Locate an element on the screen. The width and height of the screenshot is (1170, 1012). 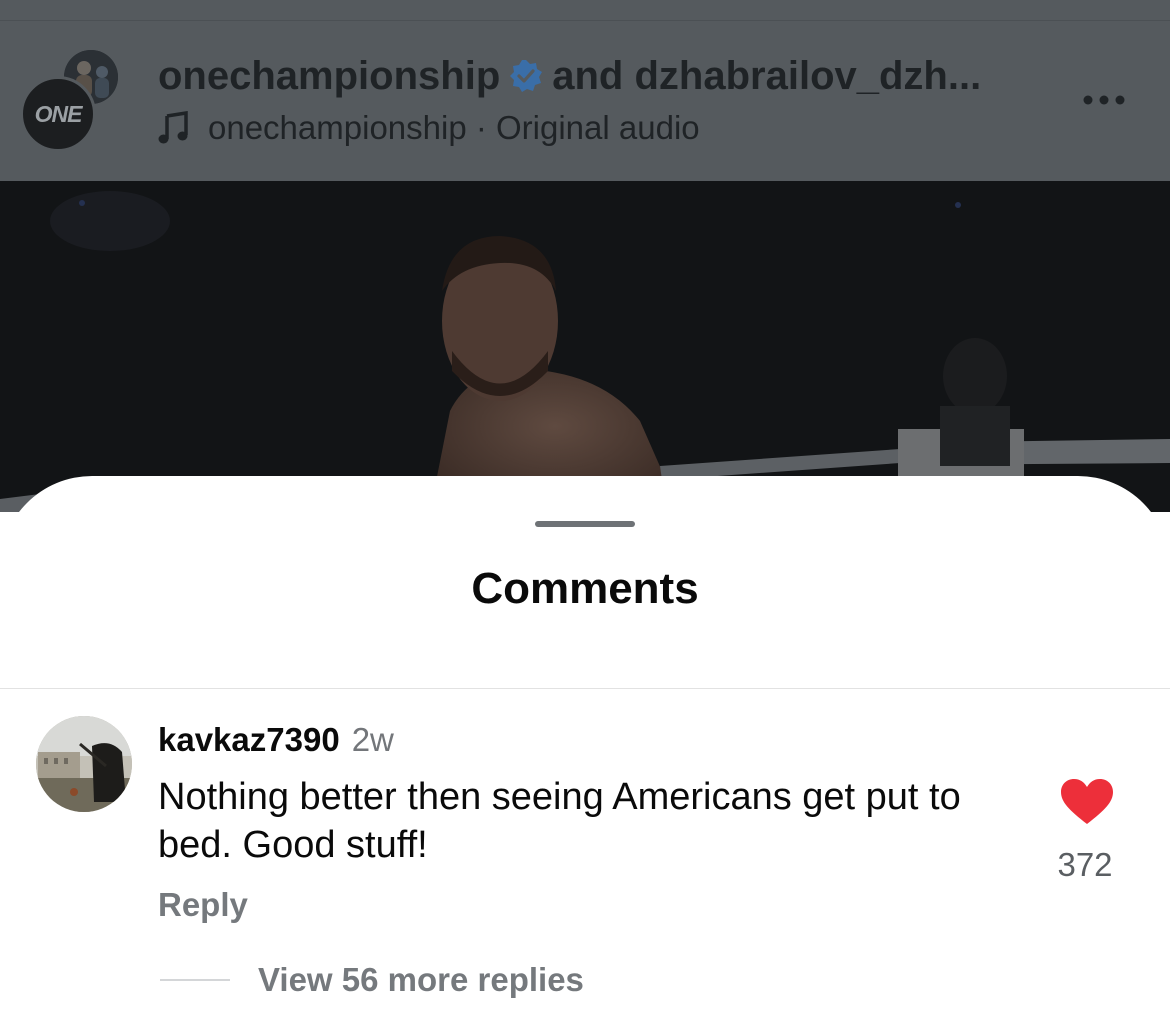
comment-meta: kavkaz7390 2w is located at coordinates (276, 740).